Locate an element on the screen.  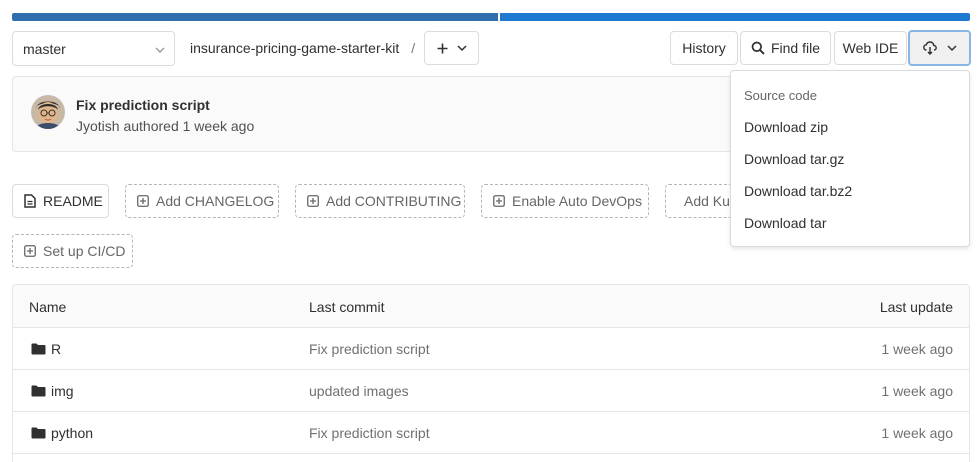
web-ide-button: Web IDE is located at coordinates (870, 48).